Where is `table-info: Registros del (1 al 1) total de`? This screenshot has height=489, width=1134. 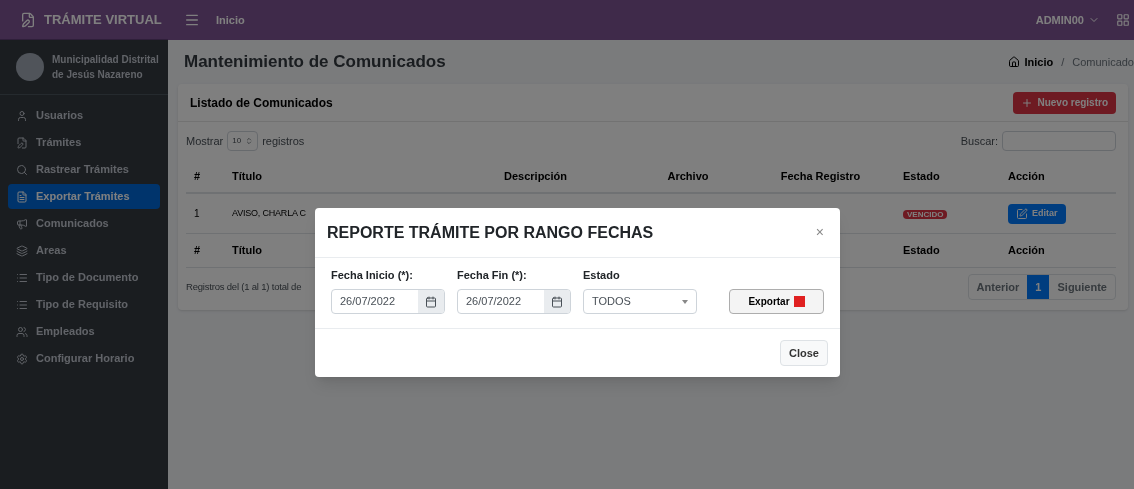 table-info: Registros del (1 al 1) total de is located at coordinates (244, 286).